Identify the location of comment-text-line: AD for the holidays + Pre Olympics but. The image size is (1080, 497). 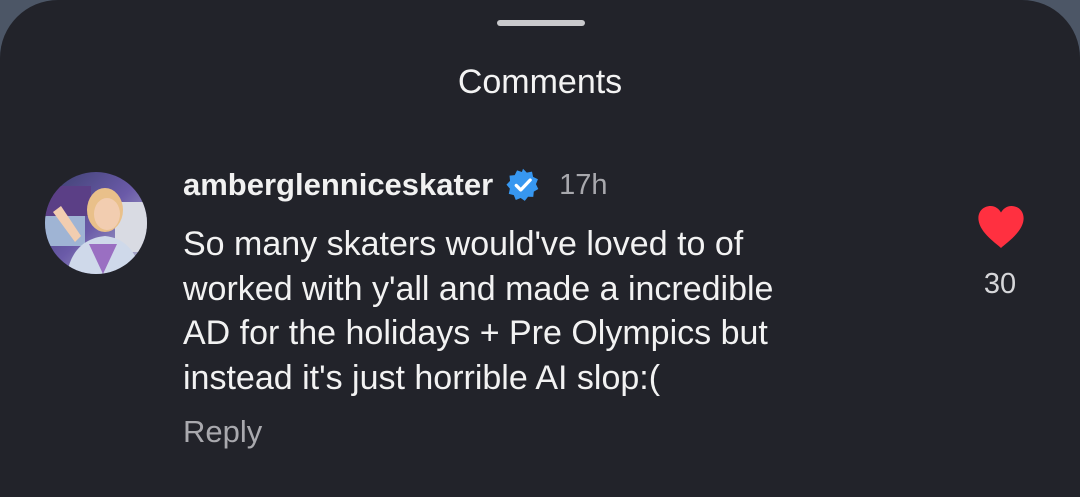
(475, 333).